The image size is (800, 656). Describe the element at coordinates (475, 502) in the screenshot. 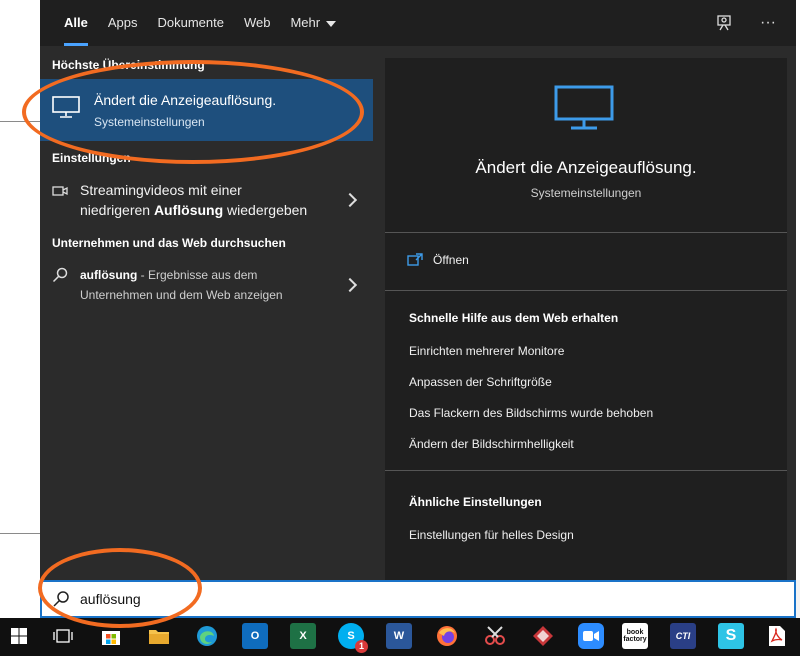

I see `related-settings-heading: Ähnliche Einstellungen` at that location.